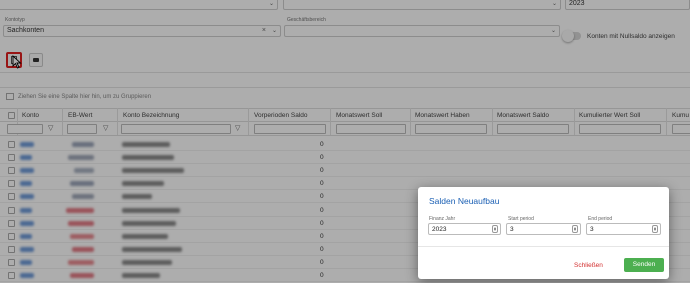  I want to click on start-period-value: 3, so click(512, 229).